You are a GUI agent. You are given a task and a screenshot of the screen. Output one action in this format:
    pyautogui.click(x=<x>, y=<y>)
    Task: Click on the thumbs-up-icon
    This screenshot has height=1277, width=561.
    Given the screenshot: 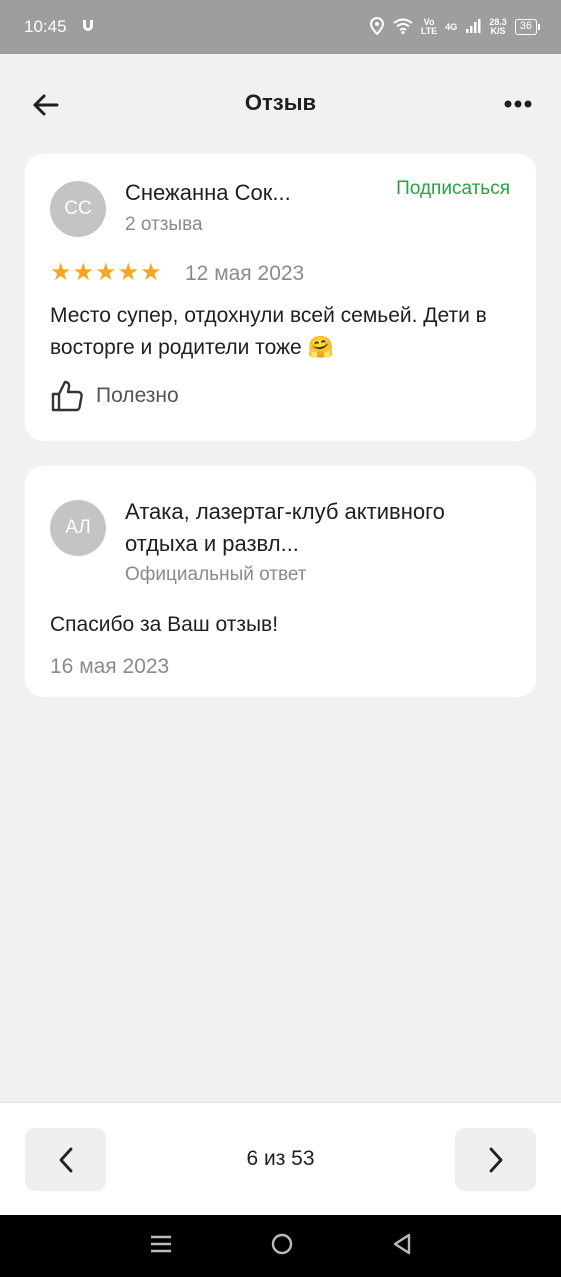 What is the action you would take?
    pyautogui.click(x=67, y=396)
    